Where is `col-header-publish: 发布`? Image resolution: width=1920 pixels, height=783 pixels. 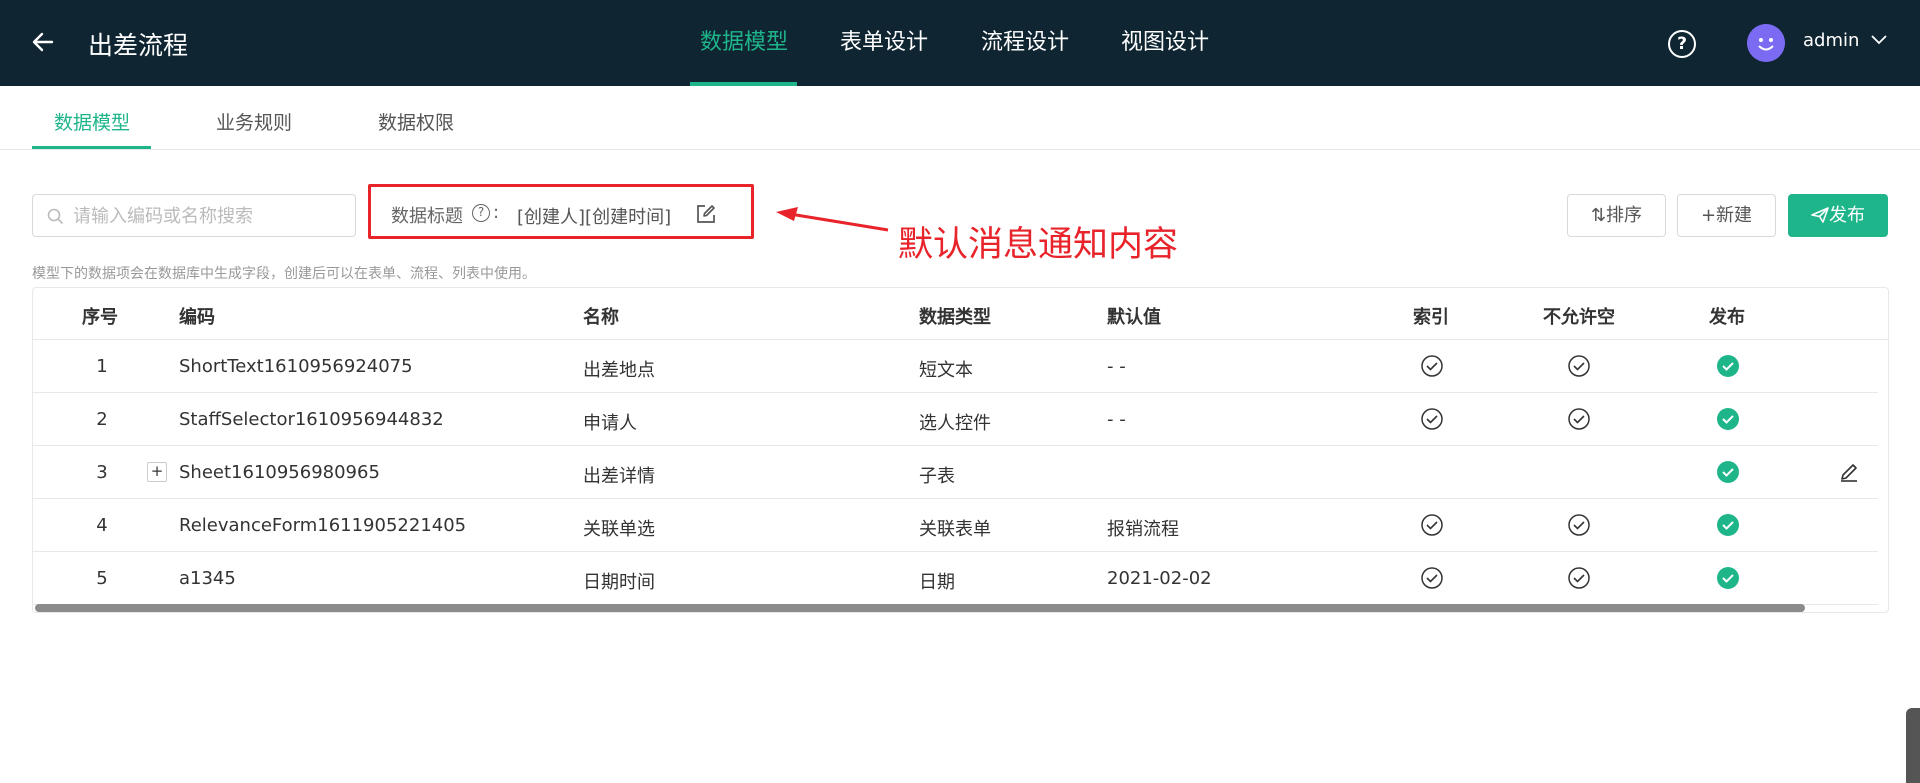 col-header-publish: 发布 is located at coordinates (1727, 317).